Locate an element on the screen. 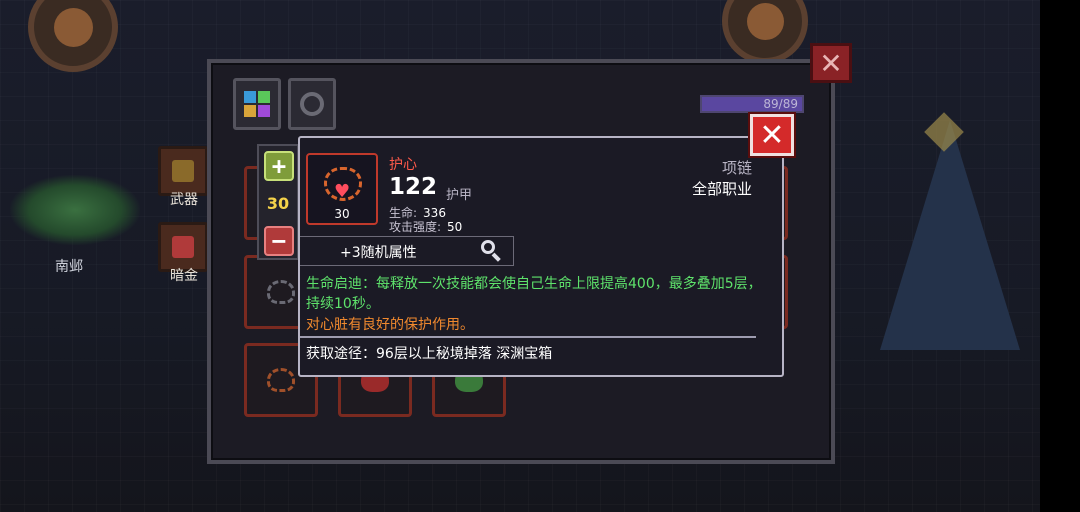 The height and width of the screenshot is (512, 1080). side-tab-dark-gold-label: 暗金 is located at coordinates (184, 276).